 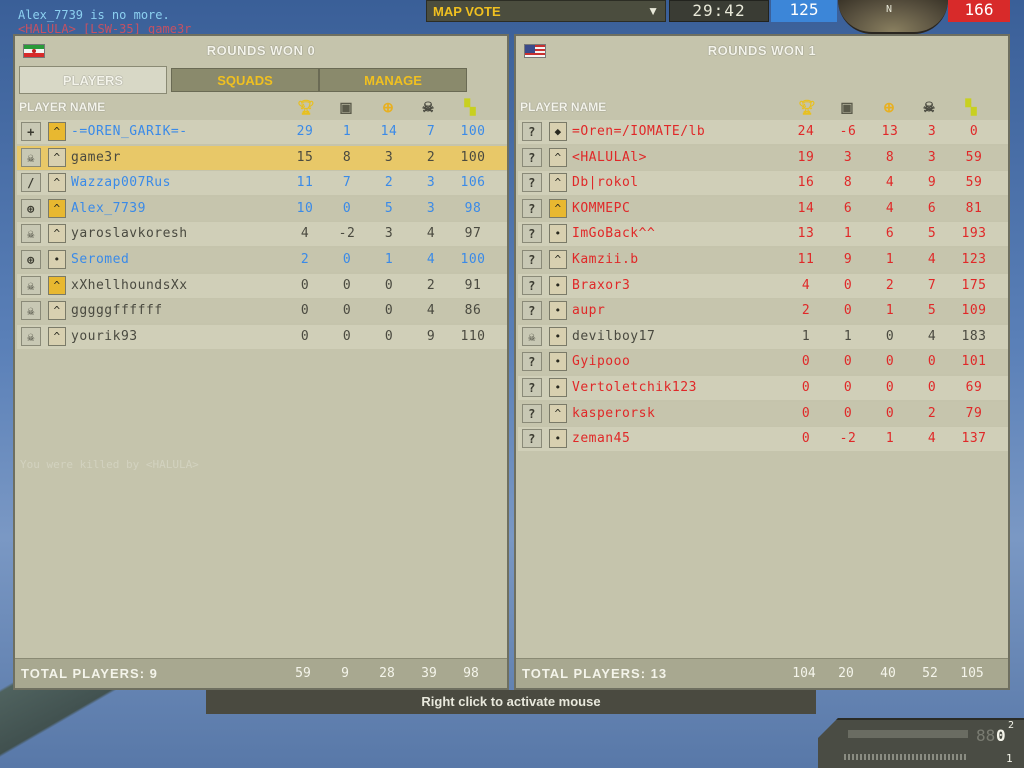 What do you see at coordinates (89, 673) in the screenshot?
I see `total-players-label: TOTAL PLAYERS: 9` at bounding box center [89, 673].